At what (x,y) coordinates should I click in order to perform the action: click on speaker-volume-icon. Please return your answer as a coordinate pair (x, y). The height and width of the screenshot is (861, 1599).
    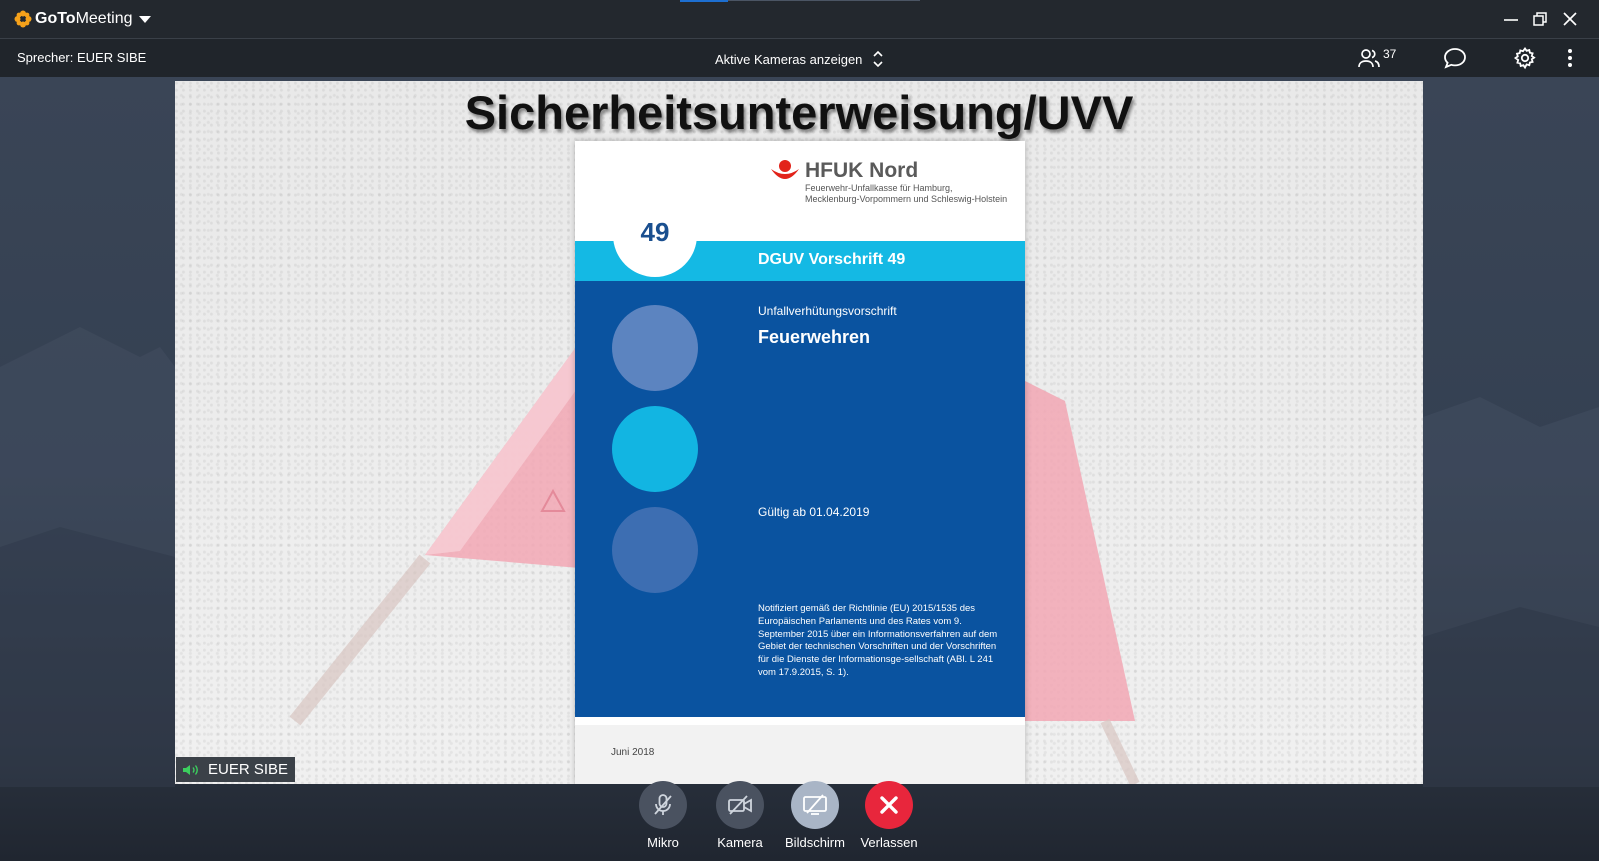
    Looking at the image, I should click on (190, 769).